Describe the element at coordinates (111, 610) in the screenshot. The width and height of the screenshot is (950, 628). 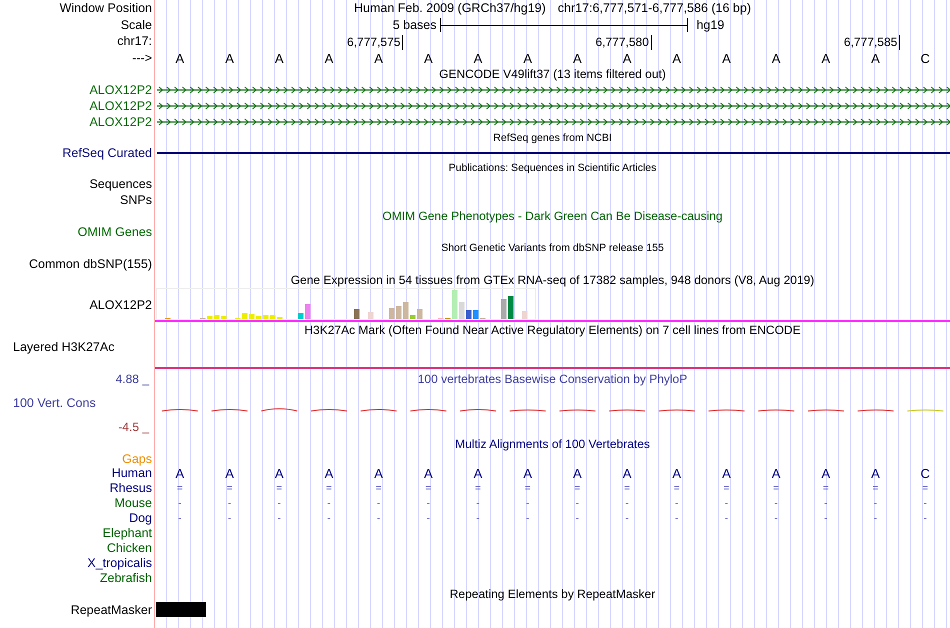
I see `track-label: RepeatMasker` at that location.